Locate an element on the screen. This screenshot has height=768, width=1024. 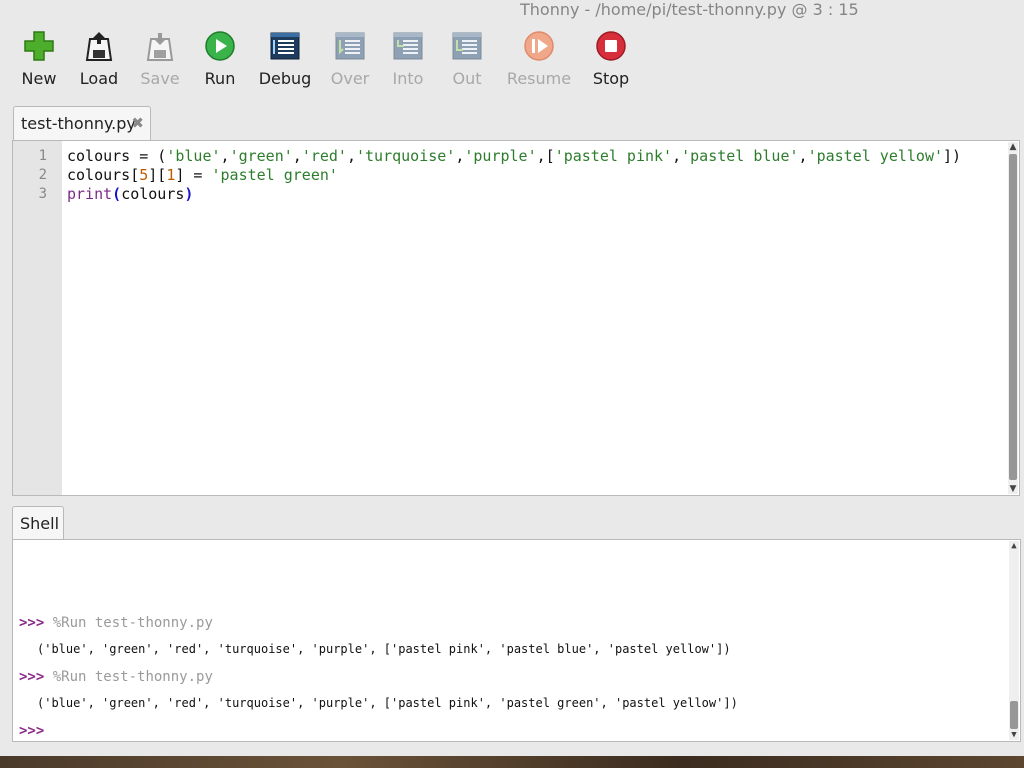
debug-button: Debug is located at coordinates (285, 59).